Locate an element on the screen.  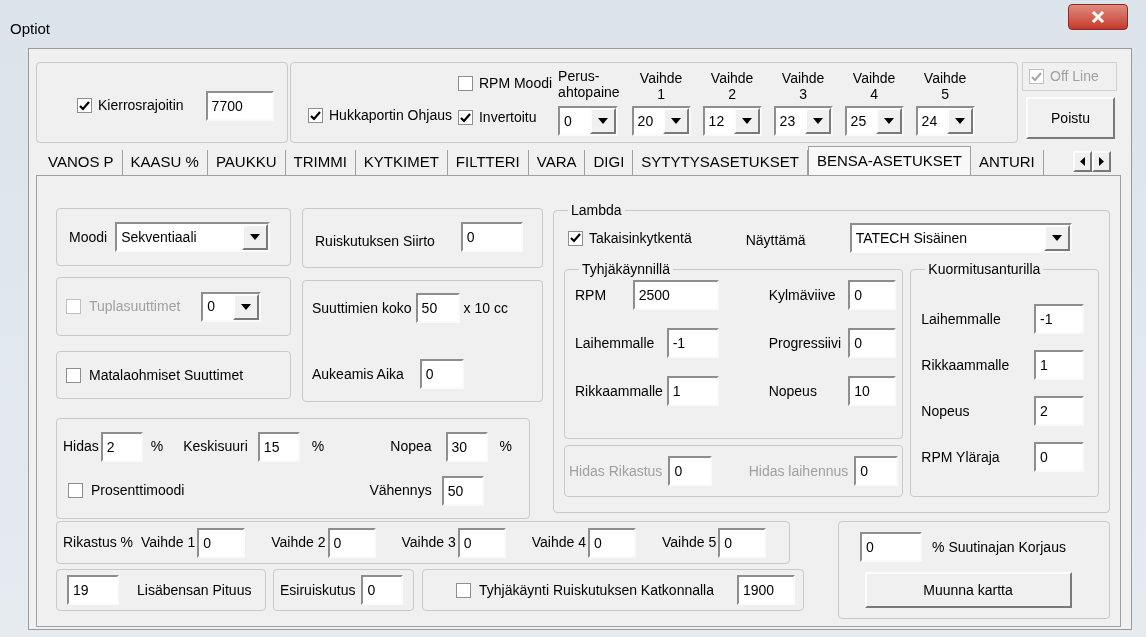
text-field: 1900 is located at coordinates (766, 590).